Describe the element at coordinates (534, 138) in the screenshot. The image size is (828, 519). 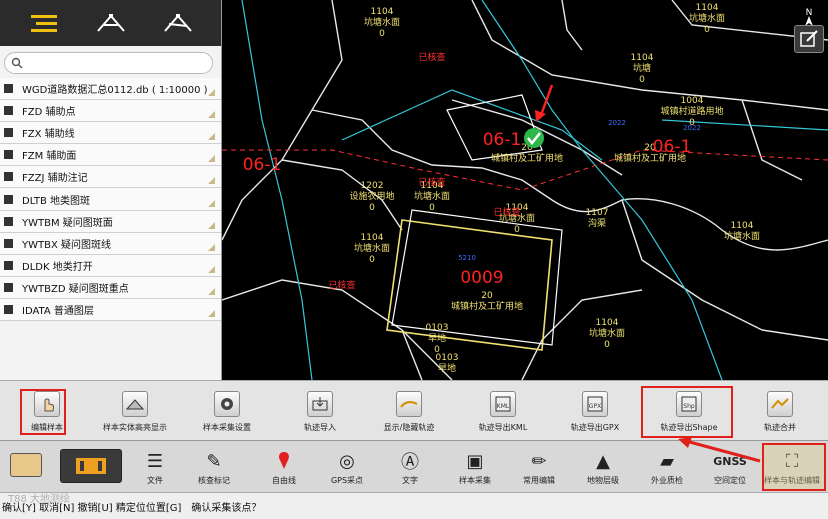
I see `green-check-icon` at that location.